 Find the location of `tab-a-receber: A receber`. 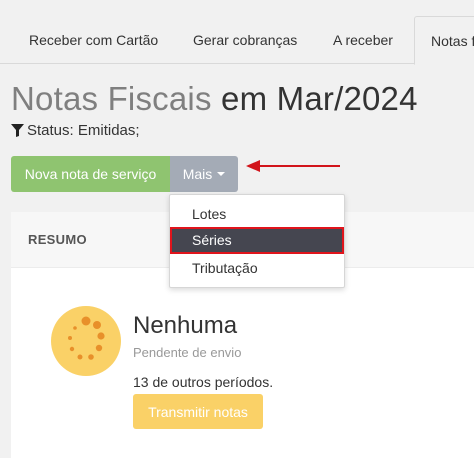

tab-a-receber: A receber is located at coordinates (363, 40).